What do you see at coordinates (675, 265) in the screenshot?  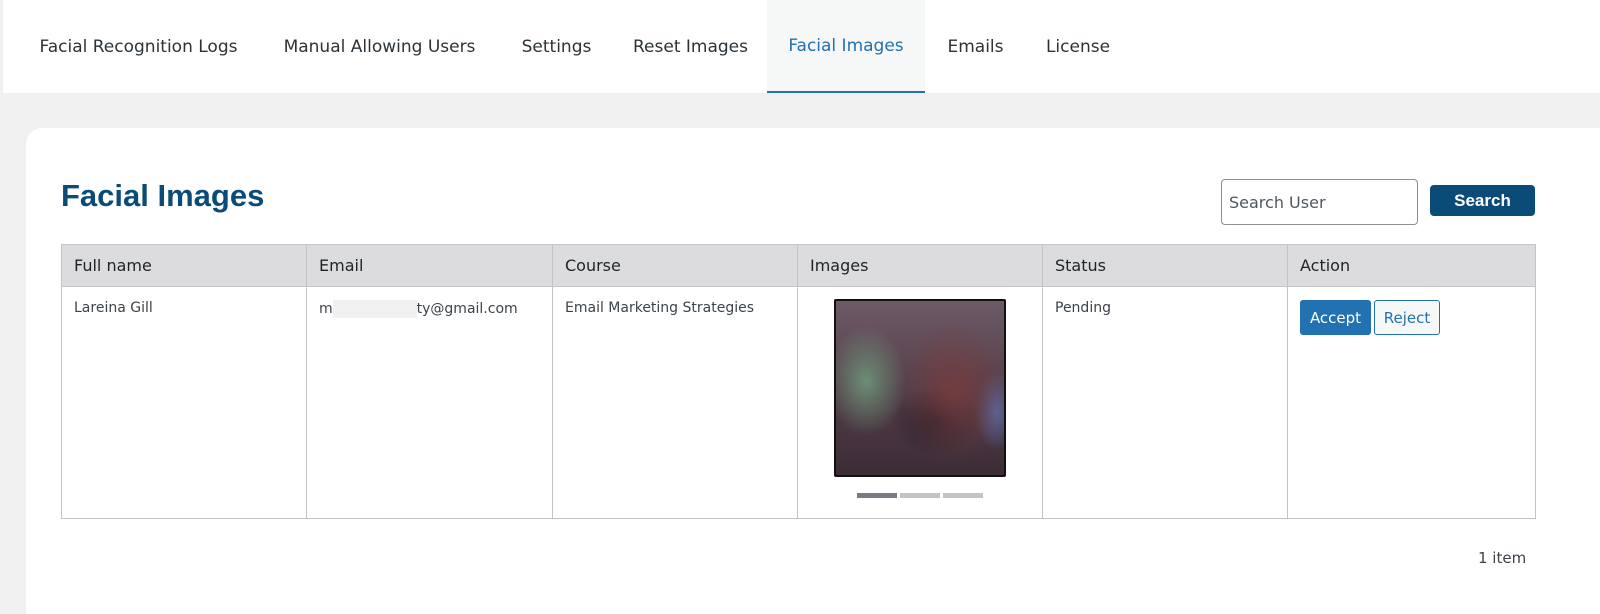 I see `column-header-course: Course` at bounding box center [675, 265].